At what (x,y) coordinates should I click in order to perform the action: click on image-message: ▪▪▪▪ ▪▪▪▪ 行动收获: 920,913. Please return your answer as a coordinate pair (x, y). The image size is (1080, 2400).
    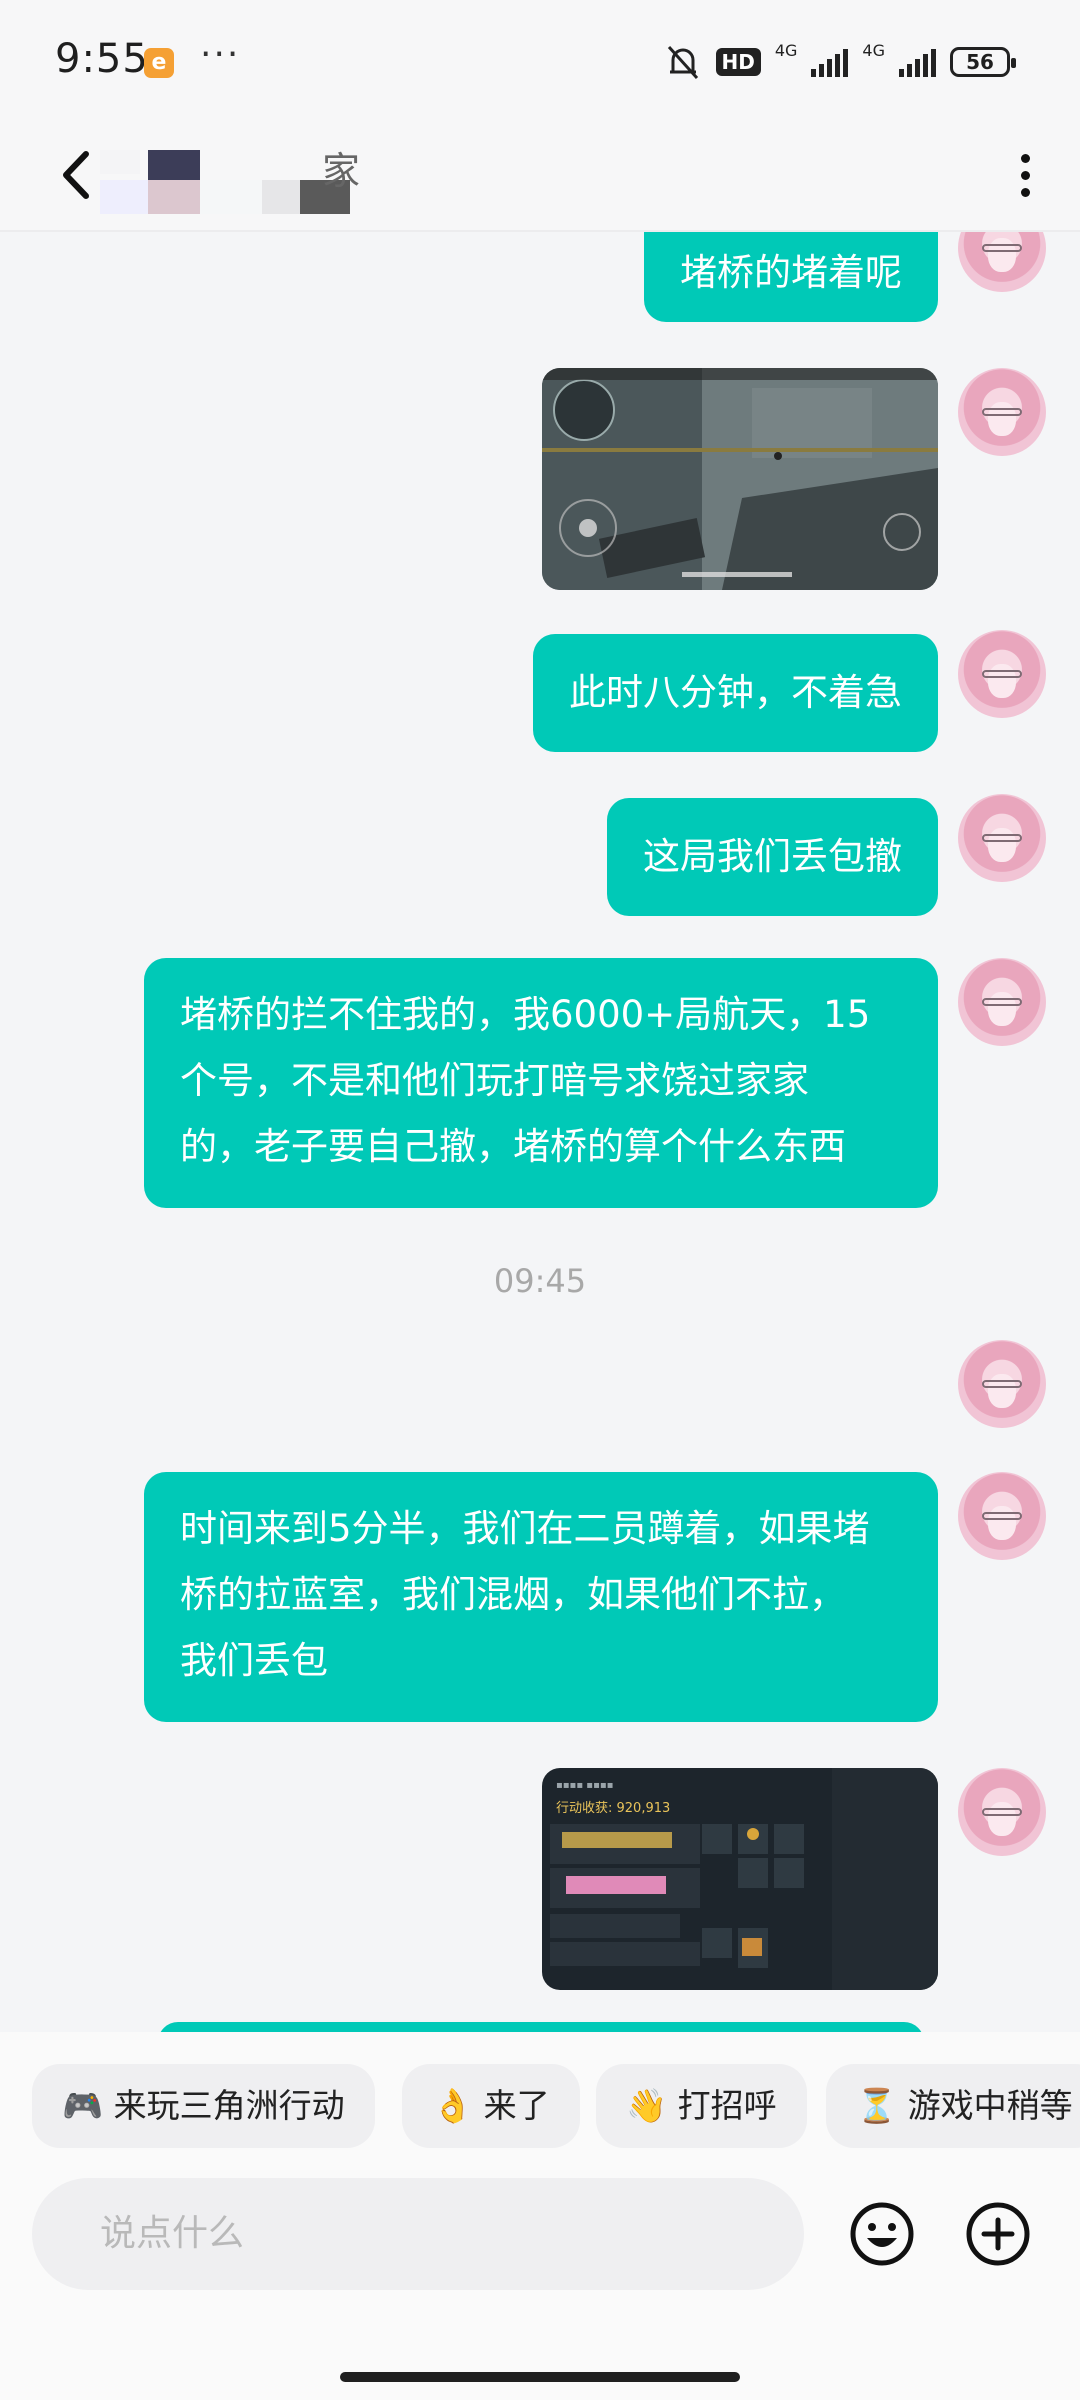
    Looking at the image, I should click on (740, 1879).